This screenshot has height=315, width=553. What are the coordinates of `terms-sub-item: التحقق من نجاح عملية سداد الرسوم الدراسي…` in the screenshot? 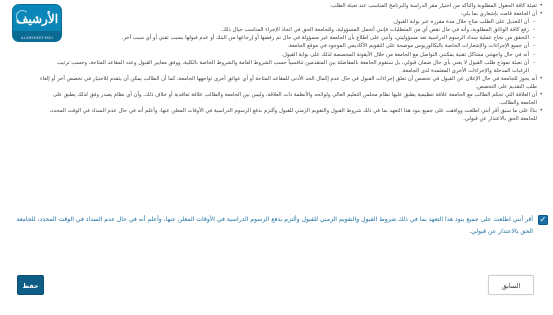 It's located at (293, 38).